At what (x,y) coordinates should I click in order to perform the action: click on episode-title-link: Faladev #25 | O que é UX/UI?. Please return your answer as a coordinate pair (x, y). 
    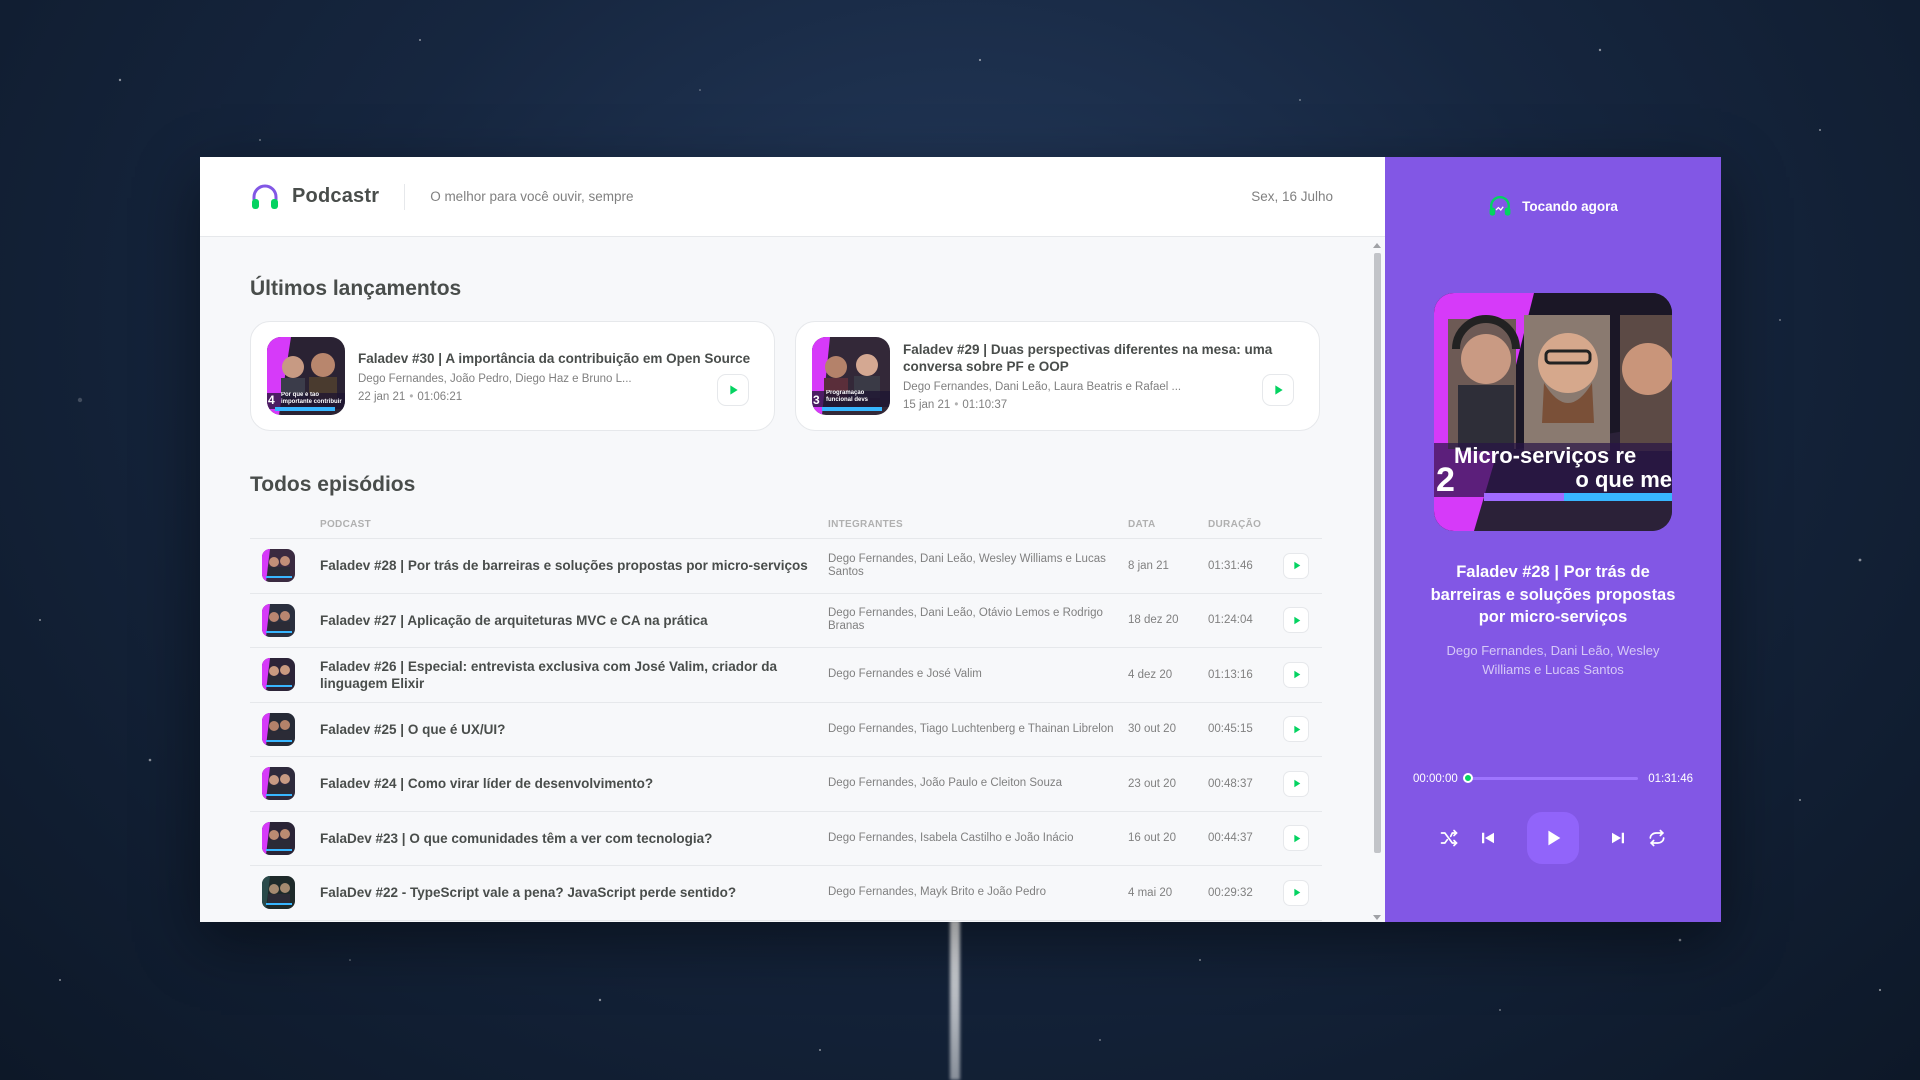
    Looking at the image, I should click on (574, 729).